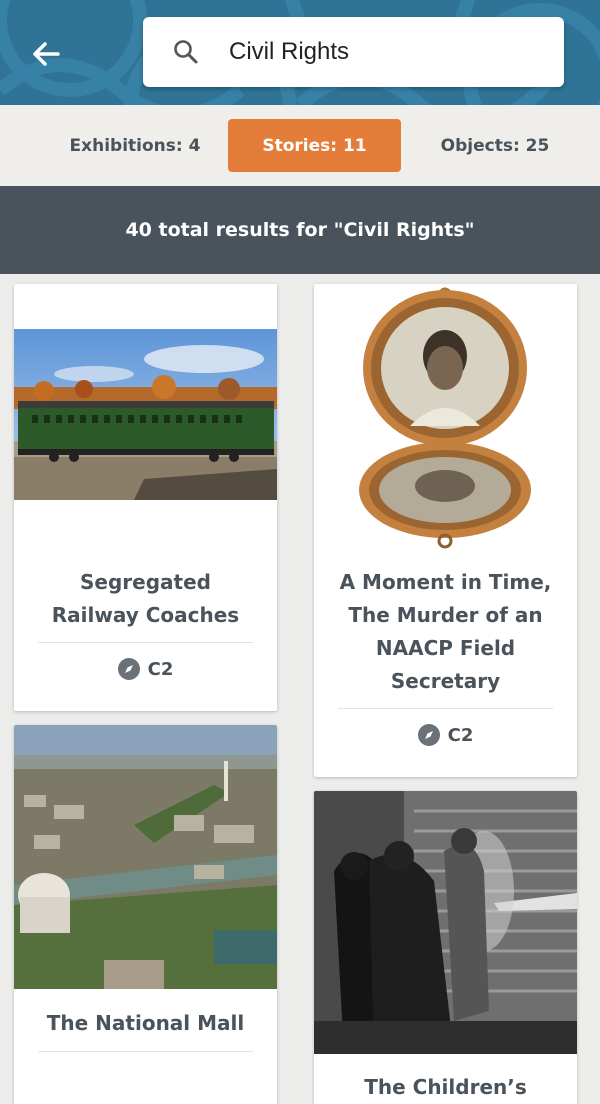 This screenshot has height=1104, width=600. I want to click on card-title: The Children’s, so click(445, 1087).